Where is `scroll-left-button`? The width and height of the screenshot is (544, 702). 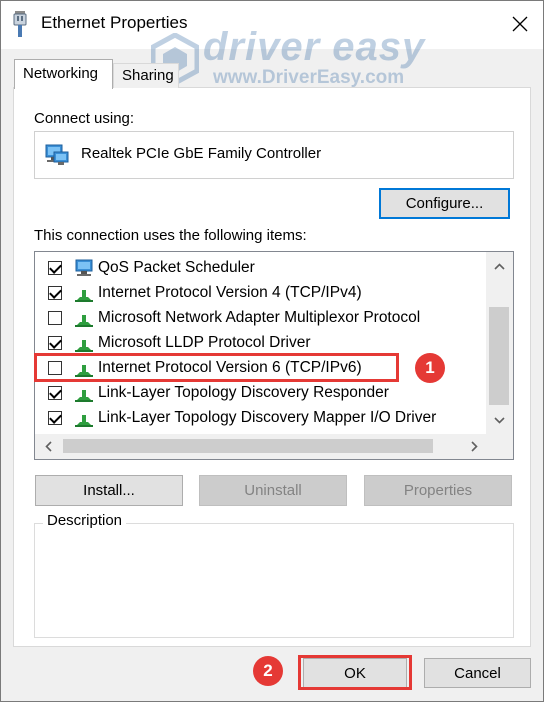
scroll-left-button is located at coordinates (48, 446).